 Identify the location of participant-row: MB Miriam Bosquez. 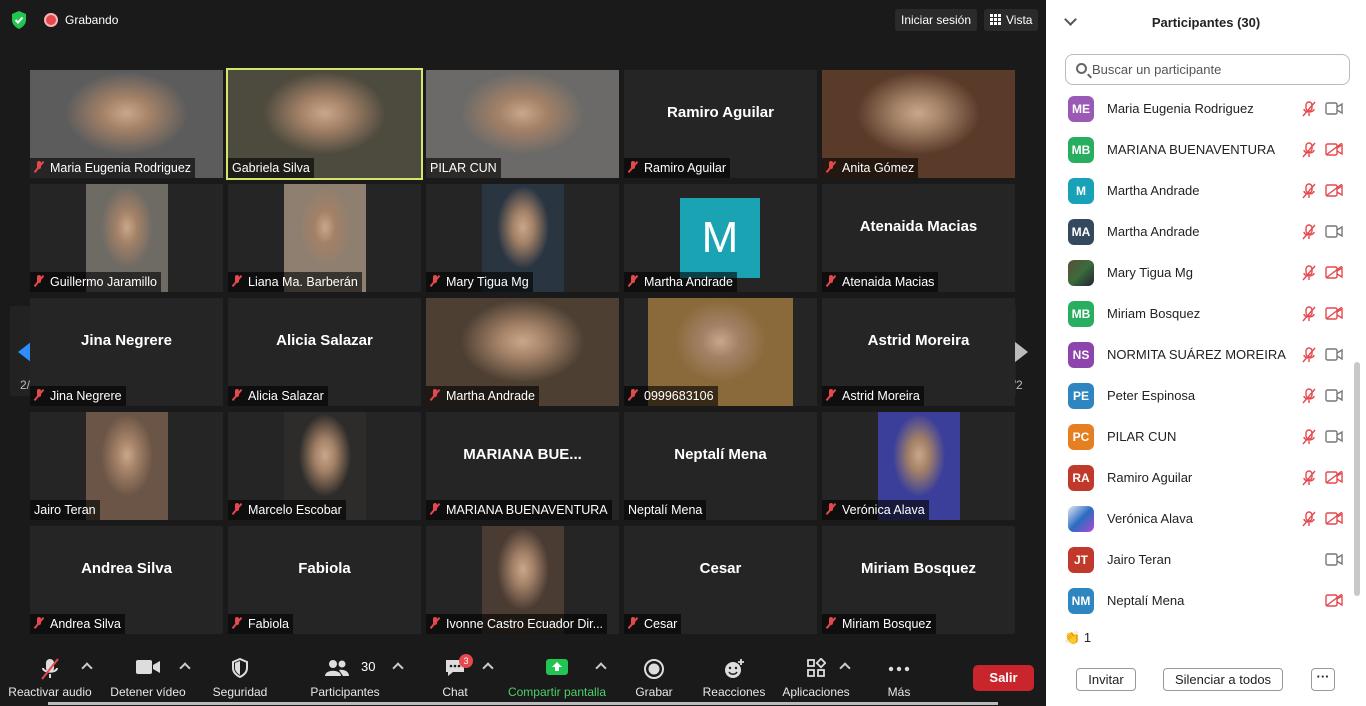
(1200, 313).